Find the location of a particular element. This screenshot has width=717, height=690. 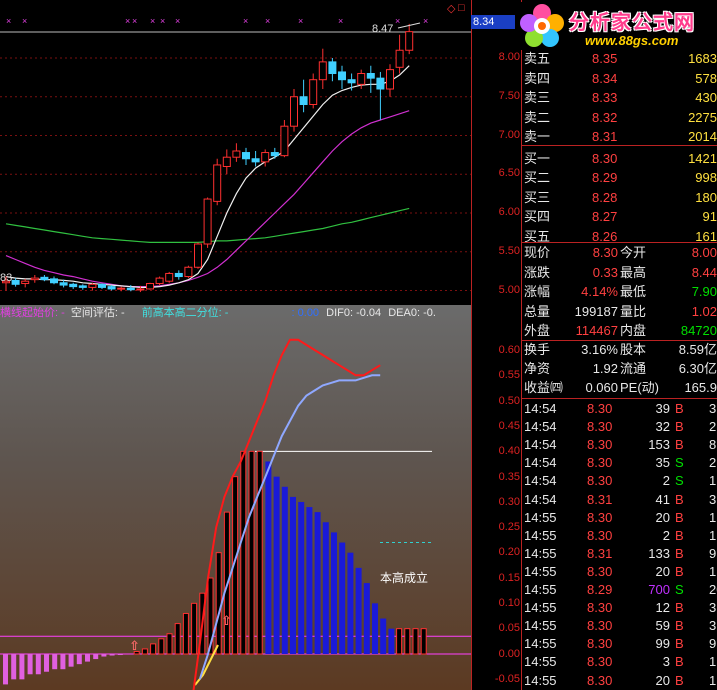

trade-volume: 153 is located at coordinates (659, 445).